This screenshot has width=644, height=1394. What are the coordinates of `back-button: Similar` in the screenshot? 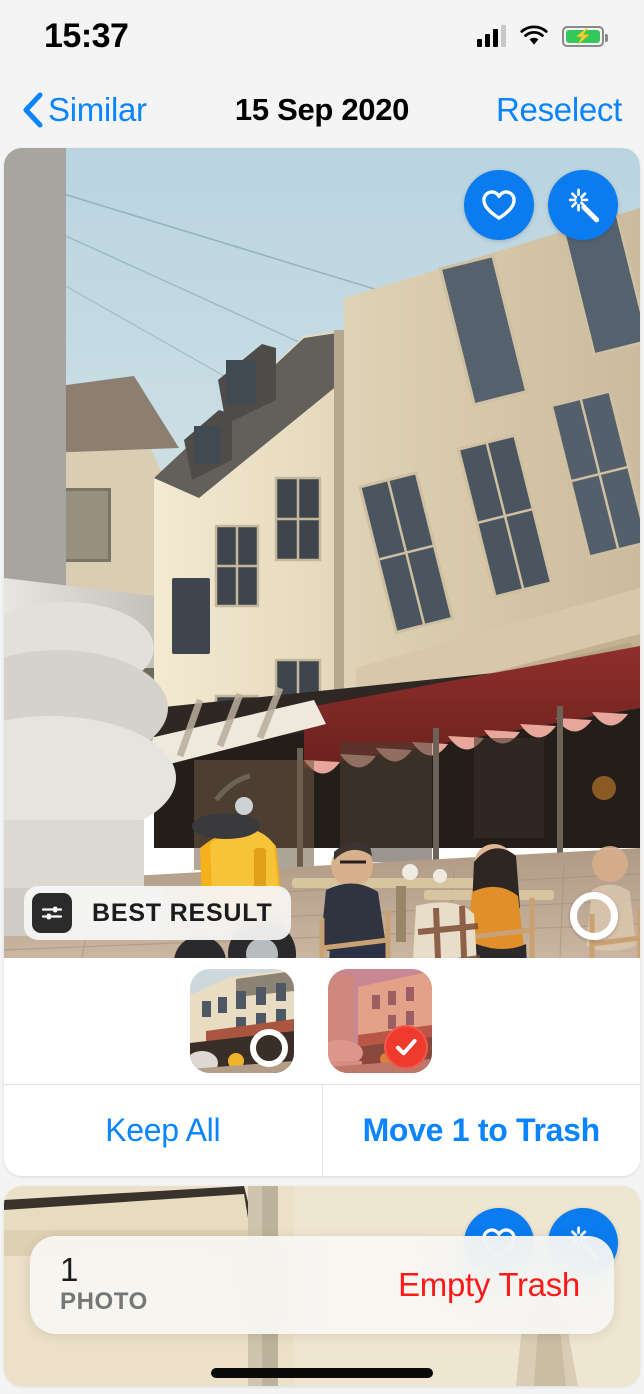 It's located at (84, 110).